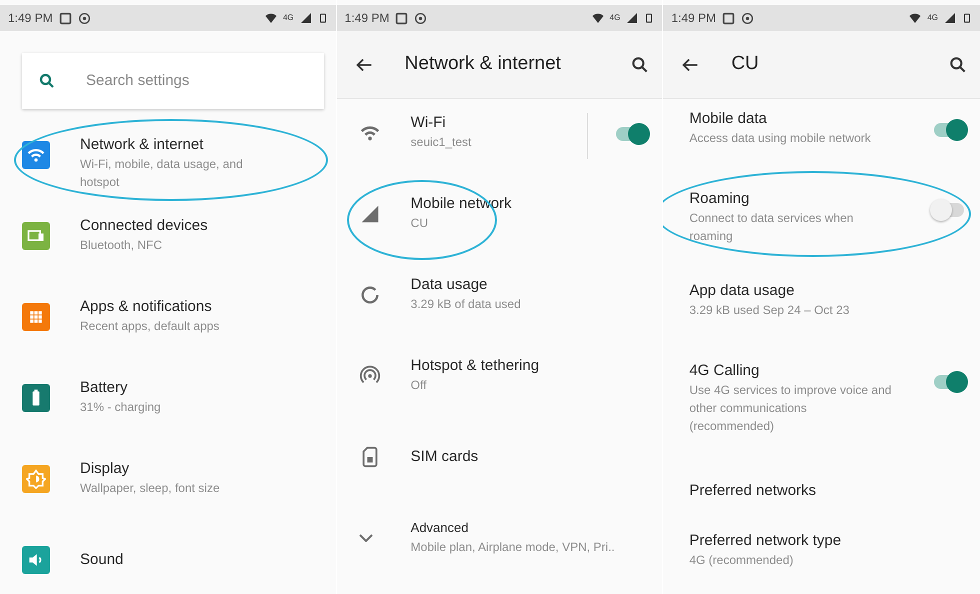  I want to click on item-title: Wi-Fi, so click(428, 123).